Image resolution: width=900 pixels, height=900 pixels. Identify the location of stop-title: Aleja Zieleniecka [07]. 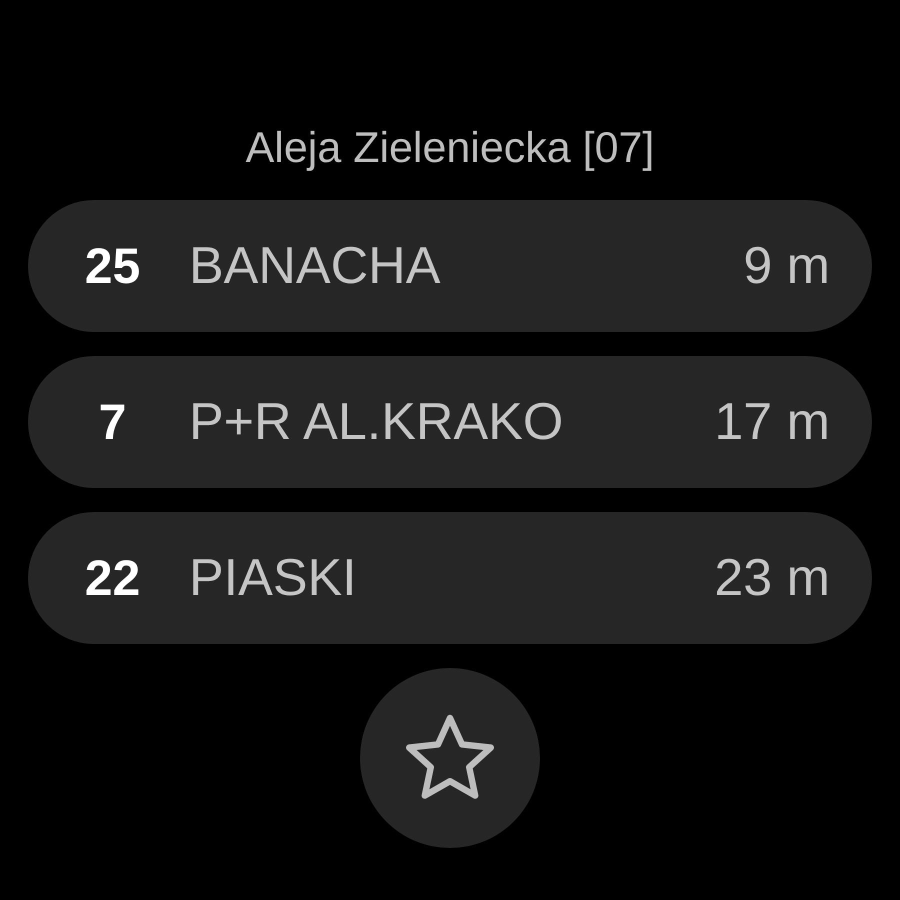
(450, 148).